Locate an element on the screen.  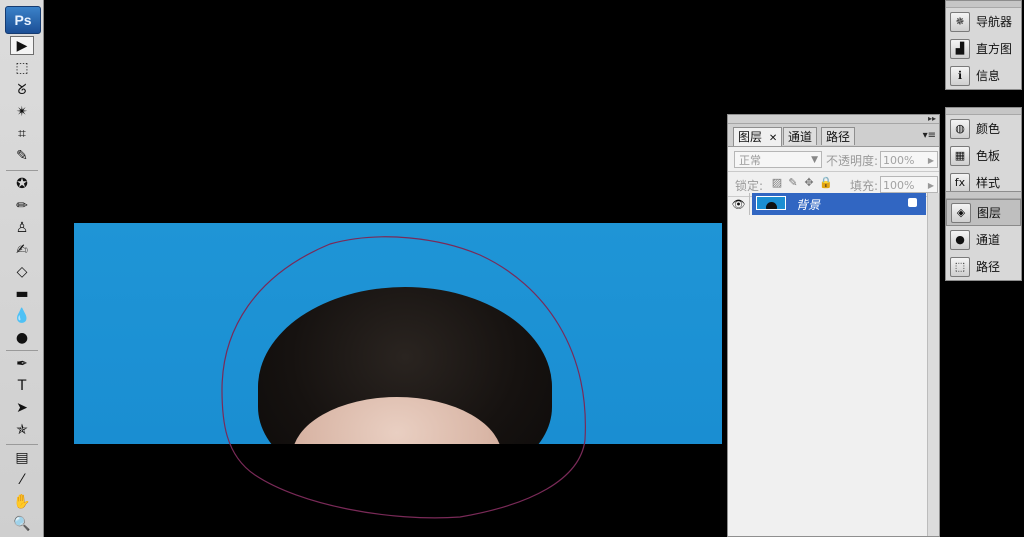
tab-channels-label: 通道 is located at coordinates (800, 137).